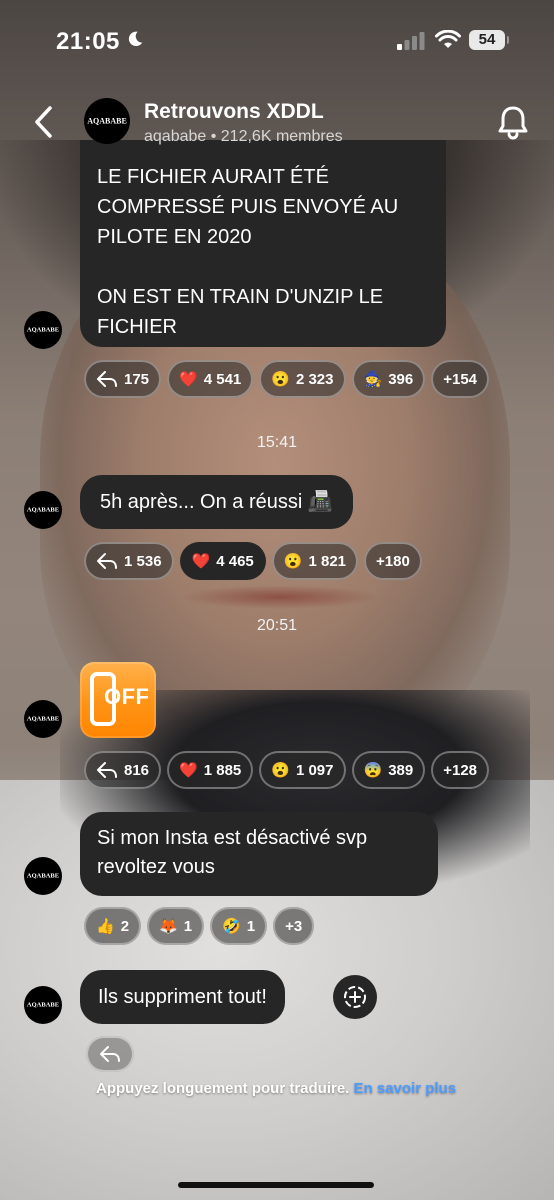 The image size is (554, 1200). Describe the element at coordinates (210, 379) in the screenshot. I see `reaction-chip: ❤️ 4 541` at that location.